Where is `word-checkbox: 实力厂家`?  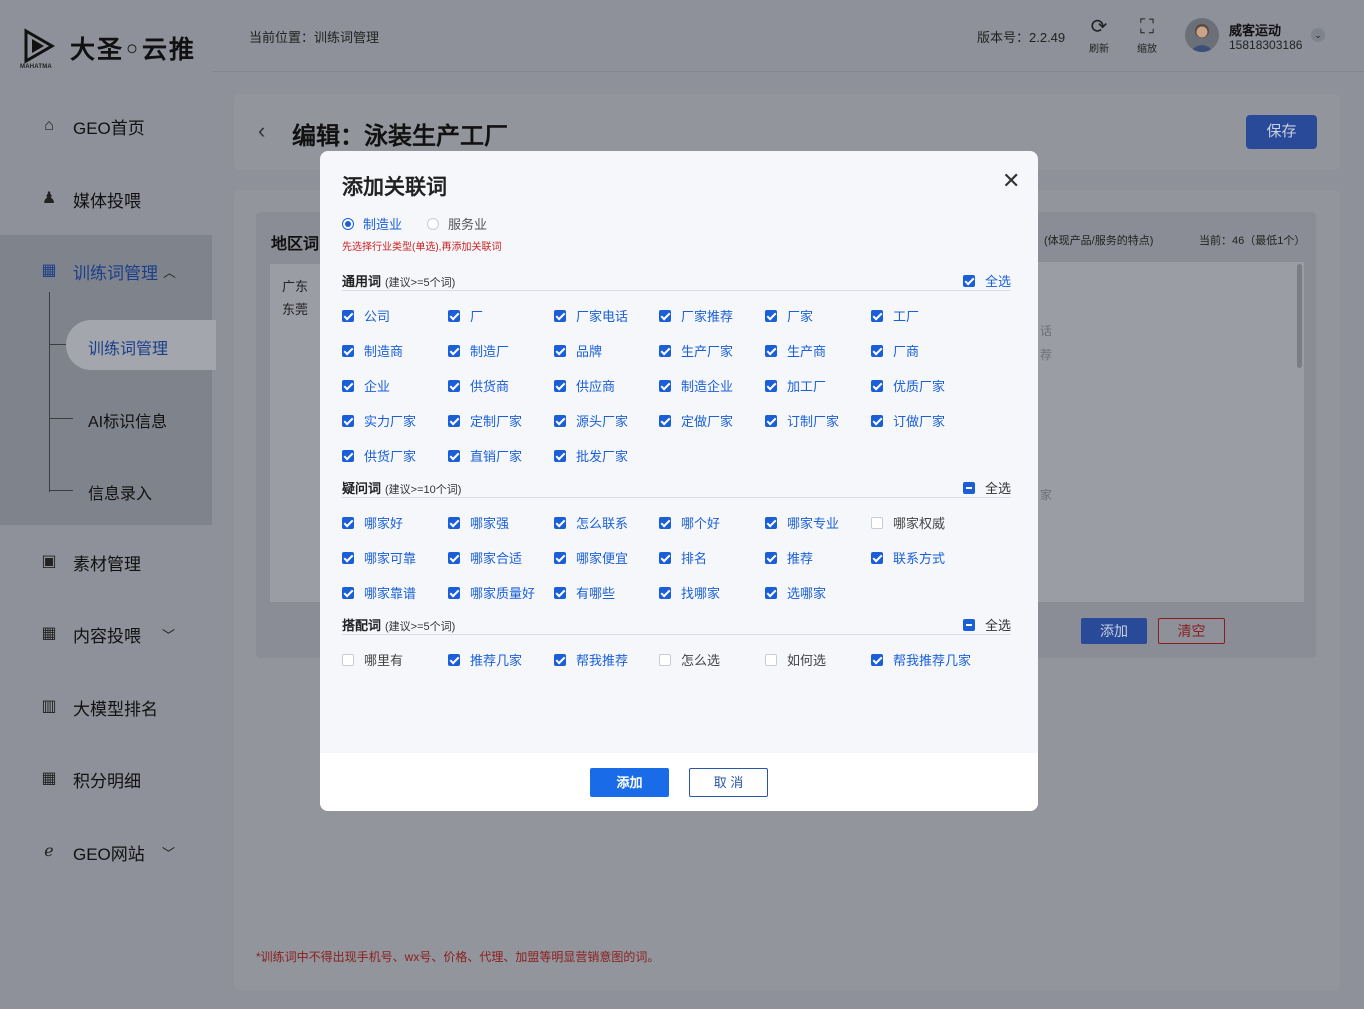
word-checkbox: 实力厂家 is located at coordinates (379, 420).